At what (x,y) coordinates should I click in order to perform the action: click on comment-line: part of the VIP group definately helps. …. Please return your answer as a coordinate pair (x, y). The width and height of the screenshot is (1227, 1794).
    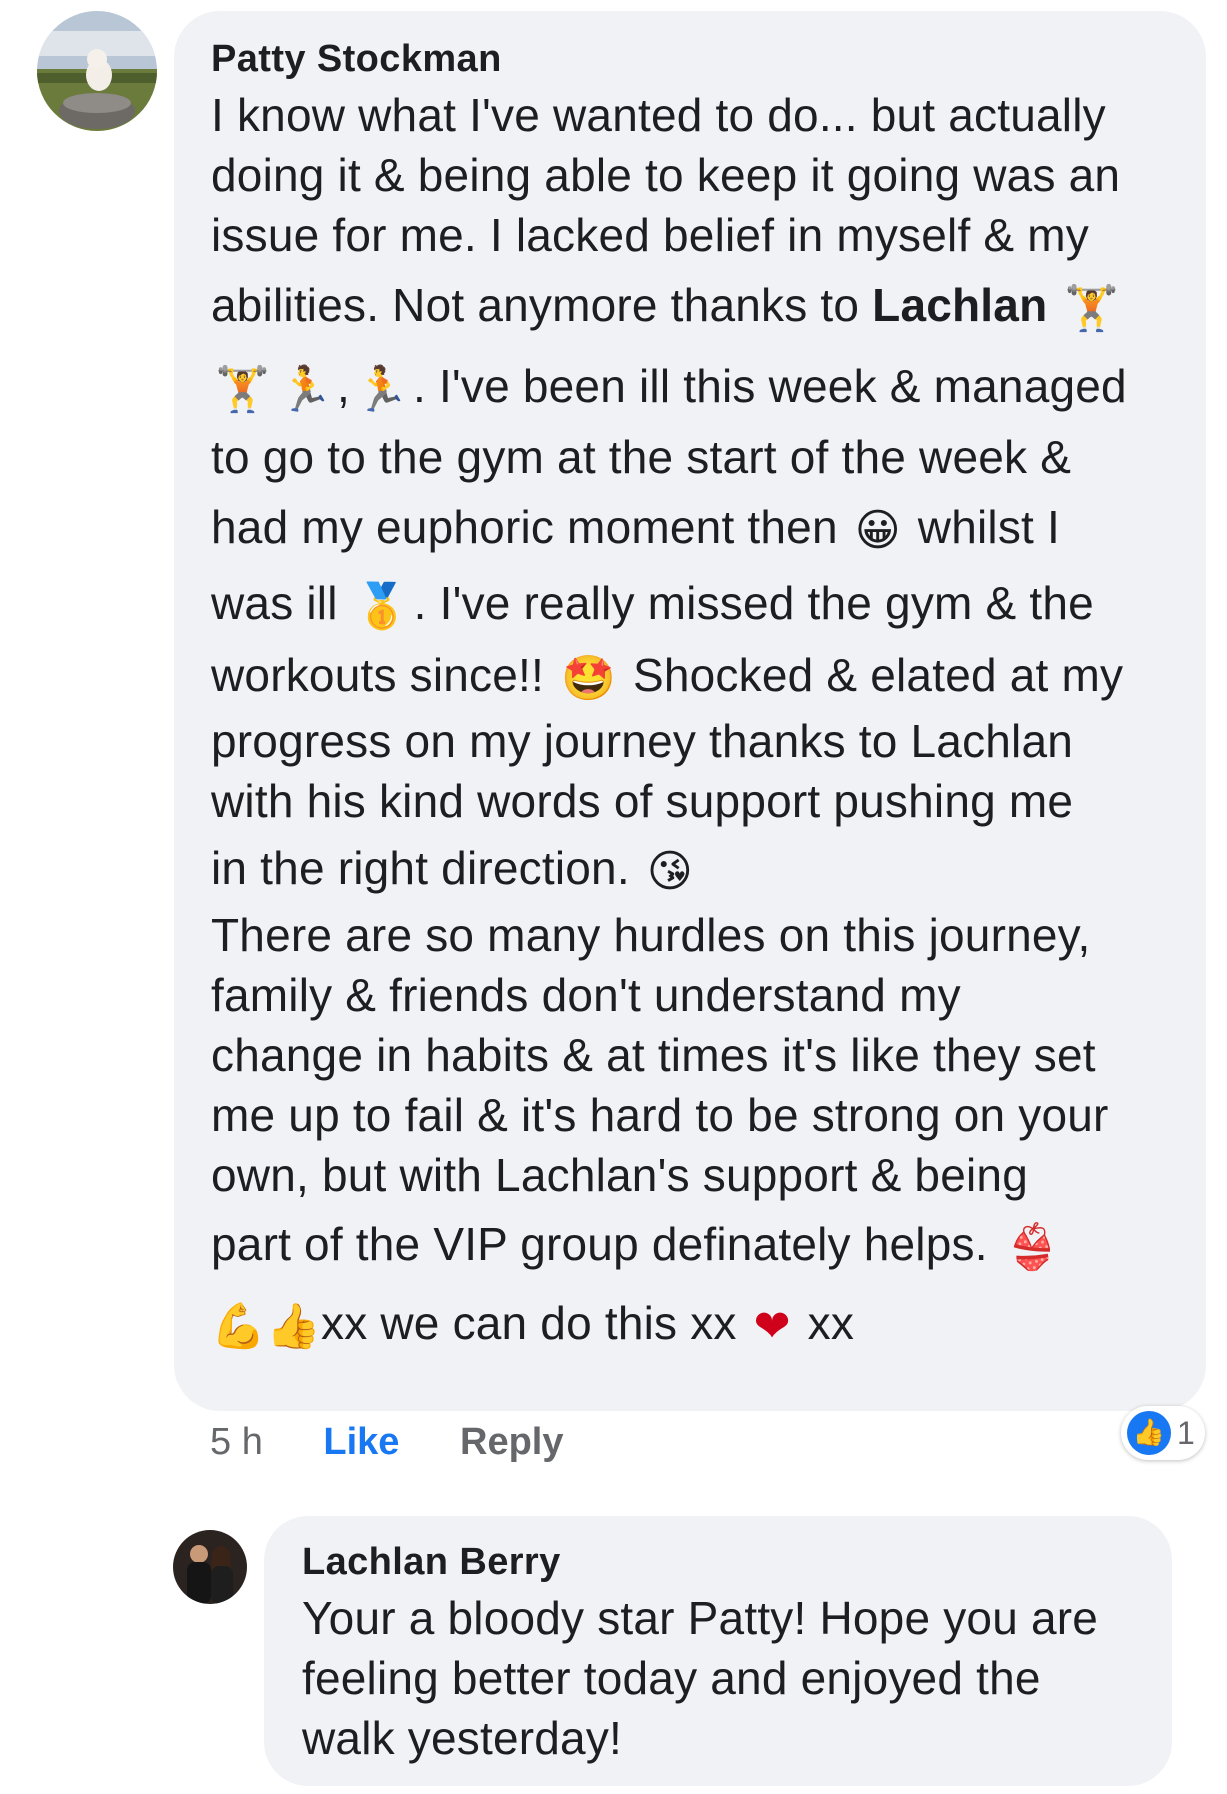
    Looking at the image, I should click on (693, 1244).